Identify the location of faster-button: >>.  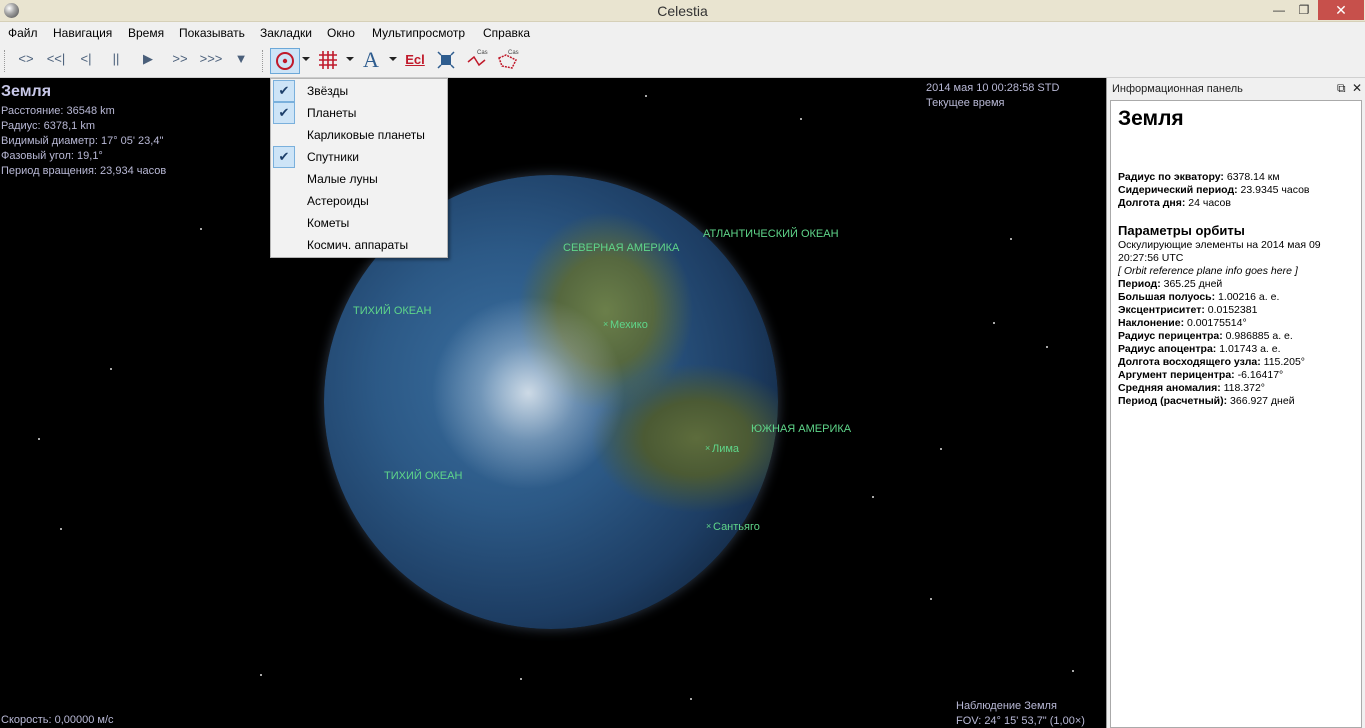
(180, 61).